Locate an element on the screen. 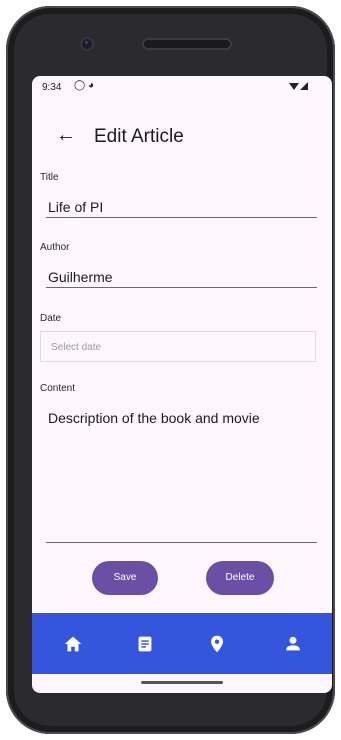  date-picker-field: Select date is located at coordinates (178, 346).